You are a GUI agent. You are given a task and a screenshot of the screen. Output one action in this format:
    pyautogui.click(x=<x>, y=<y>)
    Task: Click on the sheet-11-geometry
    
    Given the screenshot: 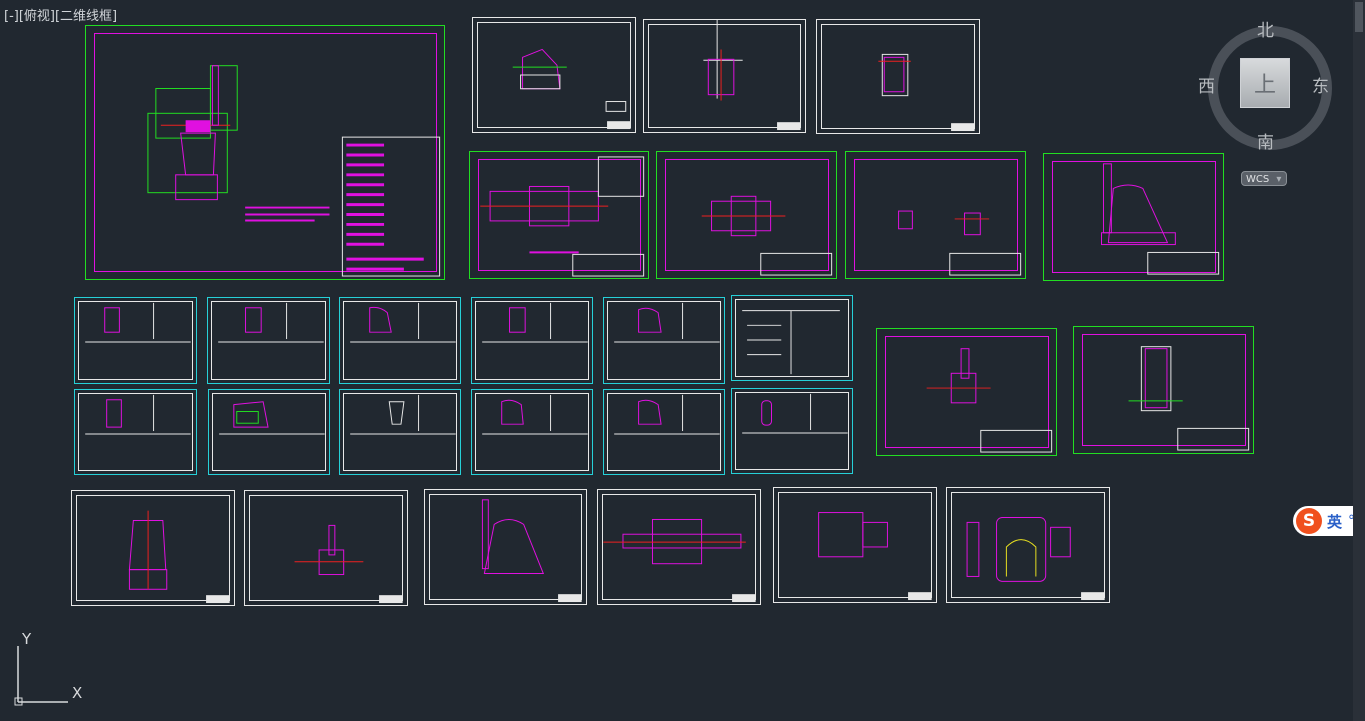 What is the action you would take?
    pyautogui.click(x=348, y=564)
    